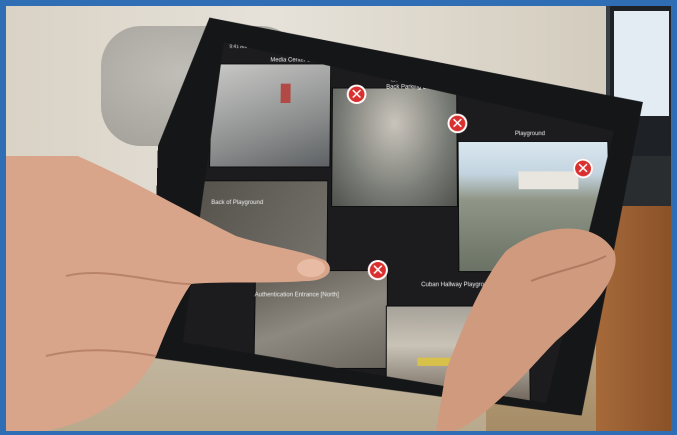 The height and width of the screenshot is (435, 677). I want to click on feed-detail, so click(286, 93).